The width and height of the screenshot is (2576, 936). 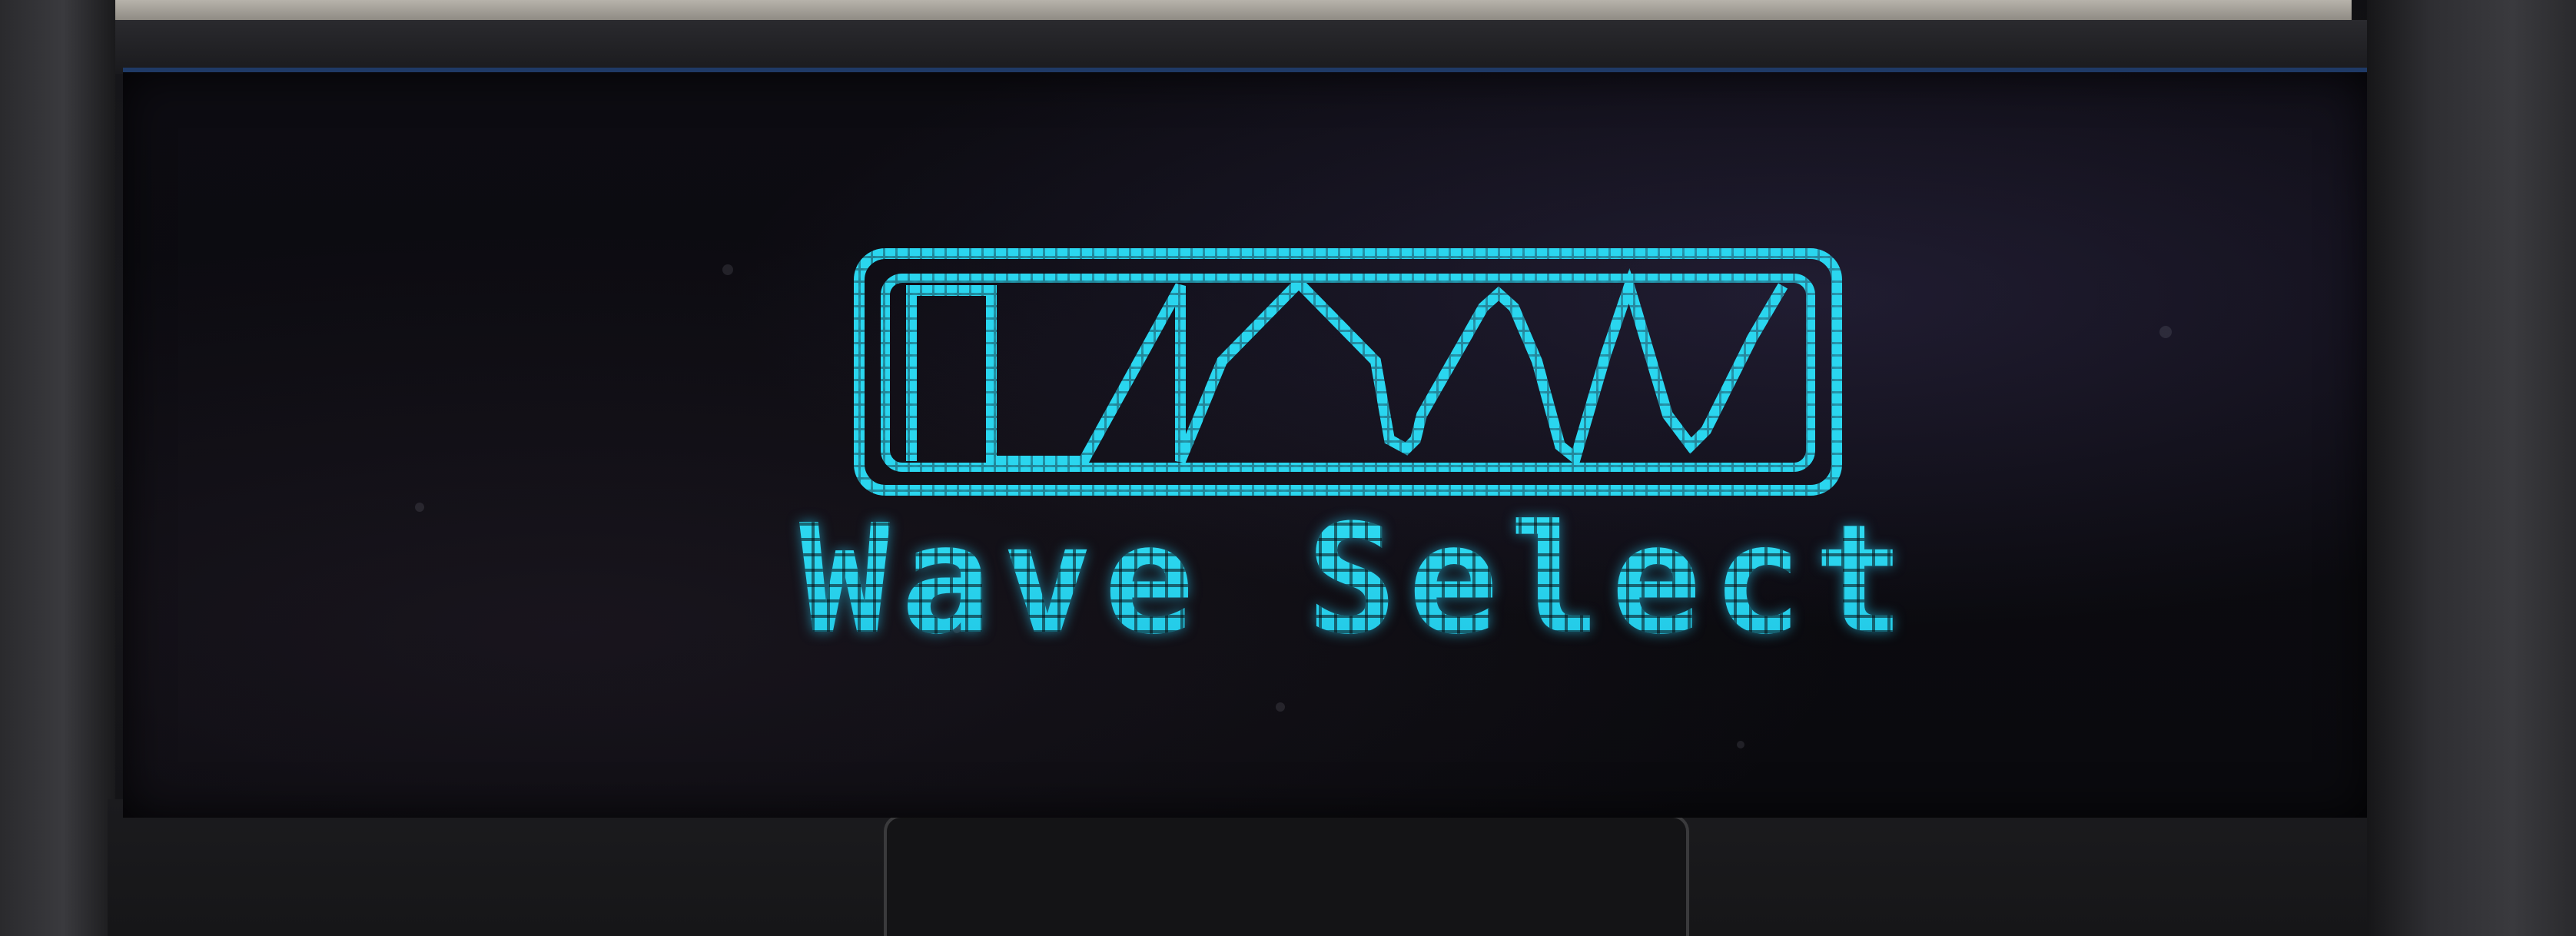 I want to click on waveform-preview-icon, so click(x=1348, y=370).